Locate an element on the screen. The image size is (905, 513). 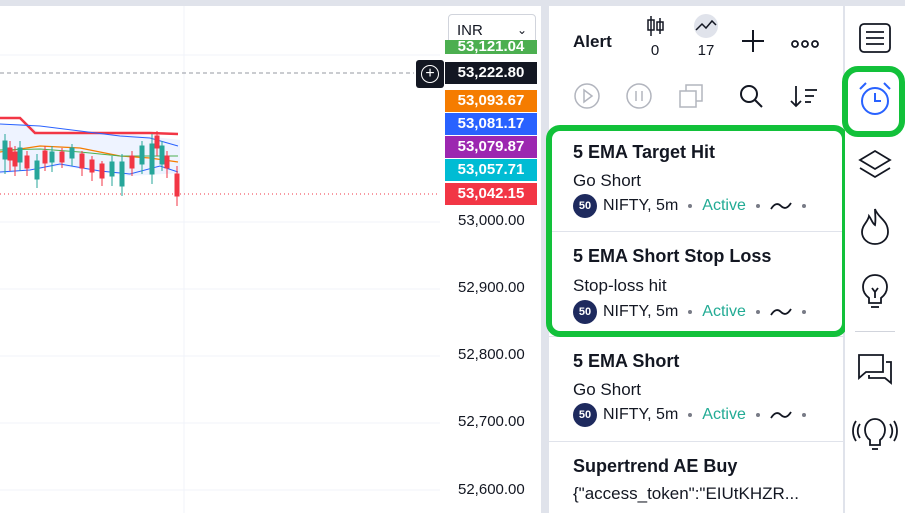
fire-icon is located at coordinates (875, 226).